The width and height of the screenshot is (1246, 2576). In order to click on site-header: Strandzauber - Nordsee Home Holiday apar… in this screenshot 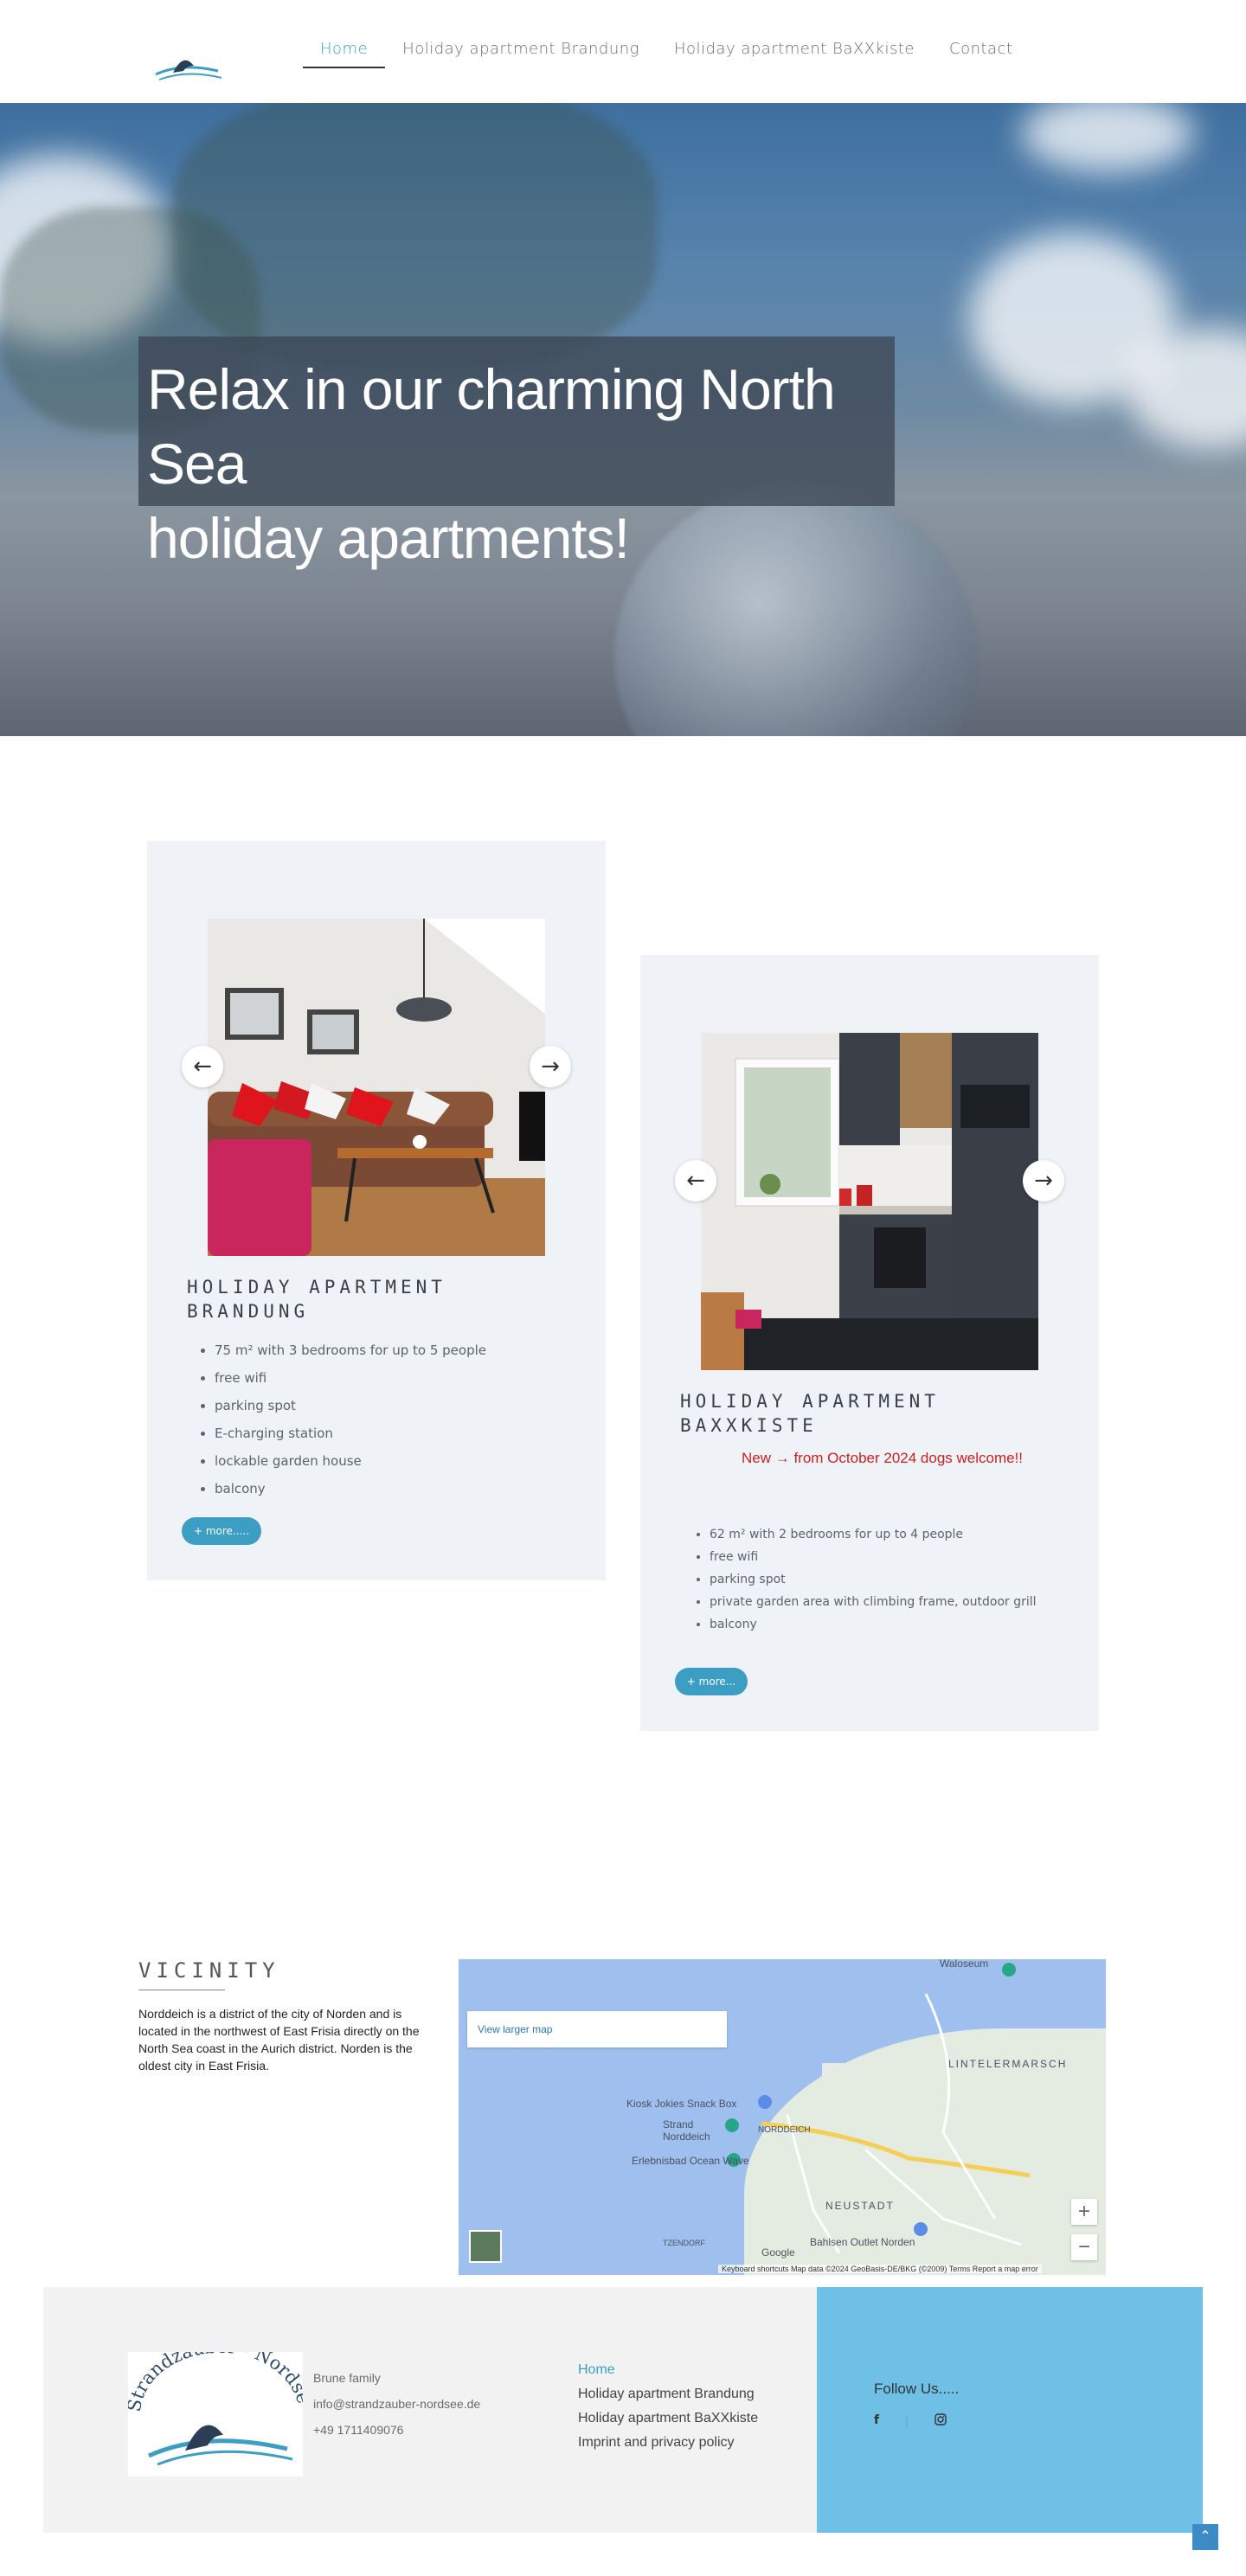, I will do `click(623, 51)`.